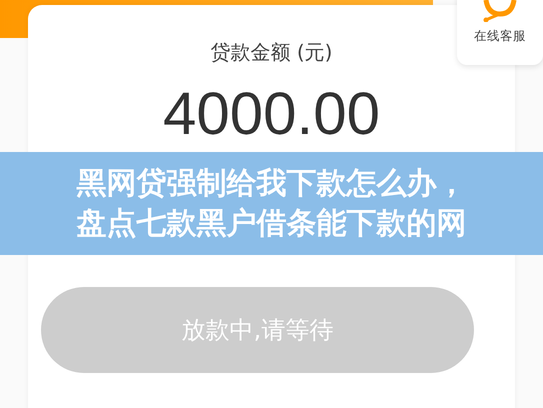  I want to click on loan-amount: 4000.00, so click(271, 114).